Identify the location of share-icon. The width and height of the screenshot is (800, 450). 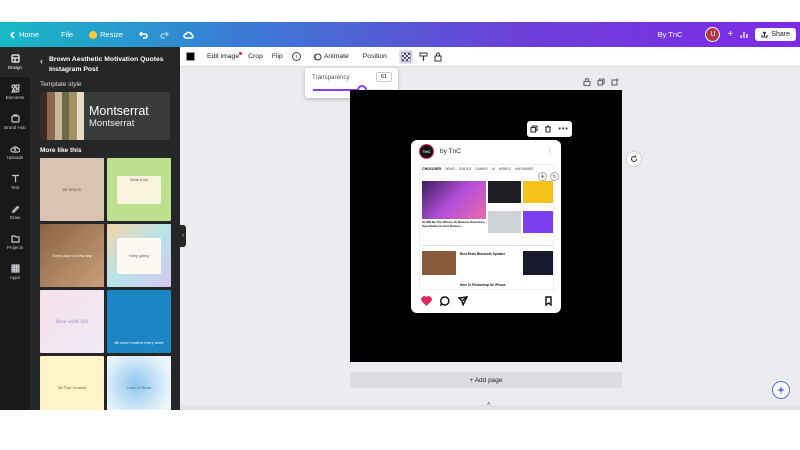
(764, 34).